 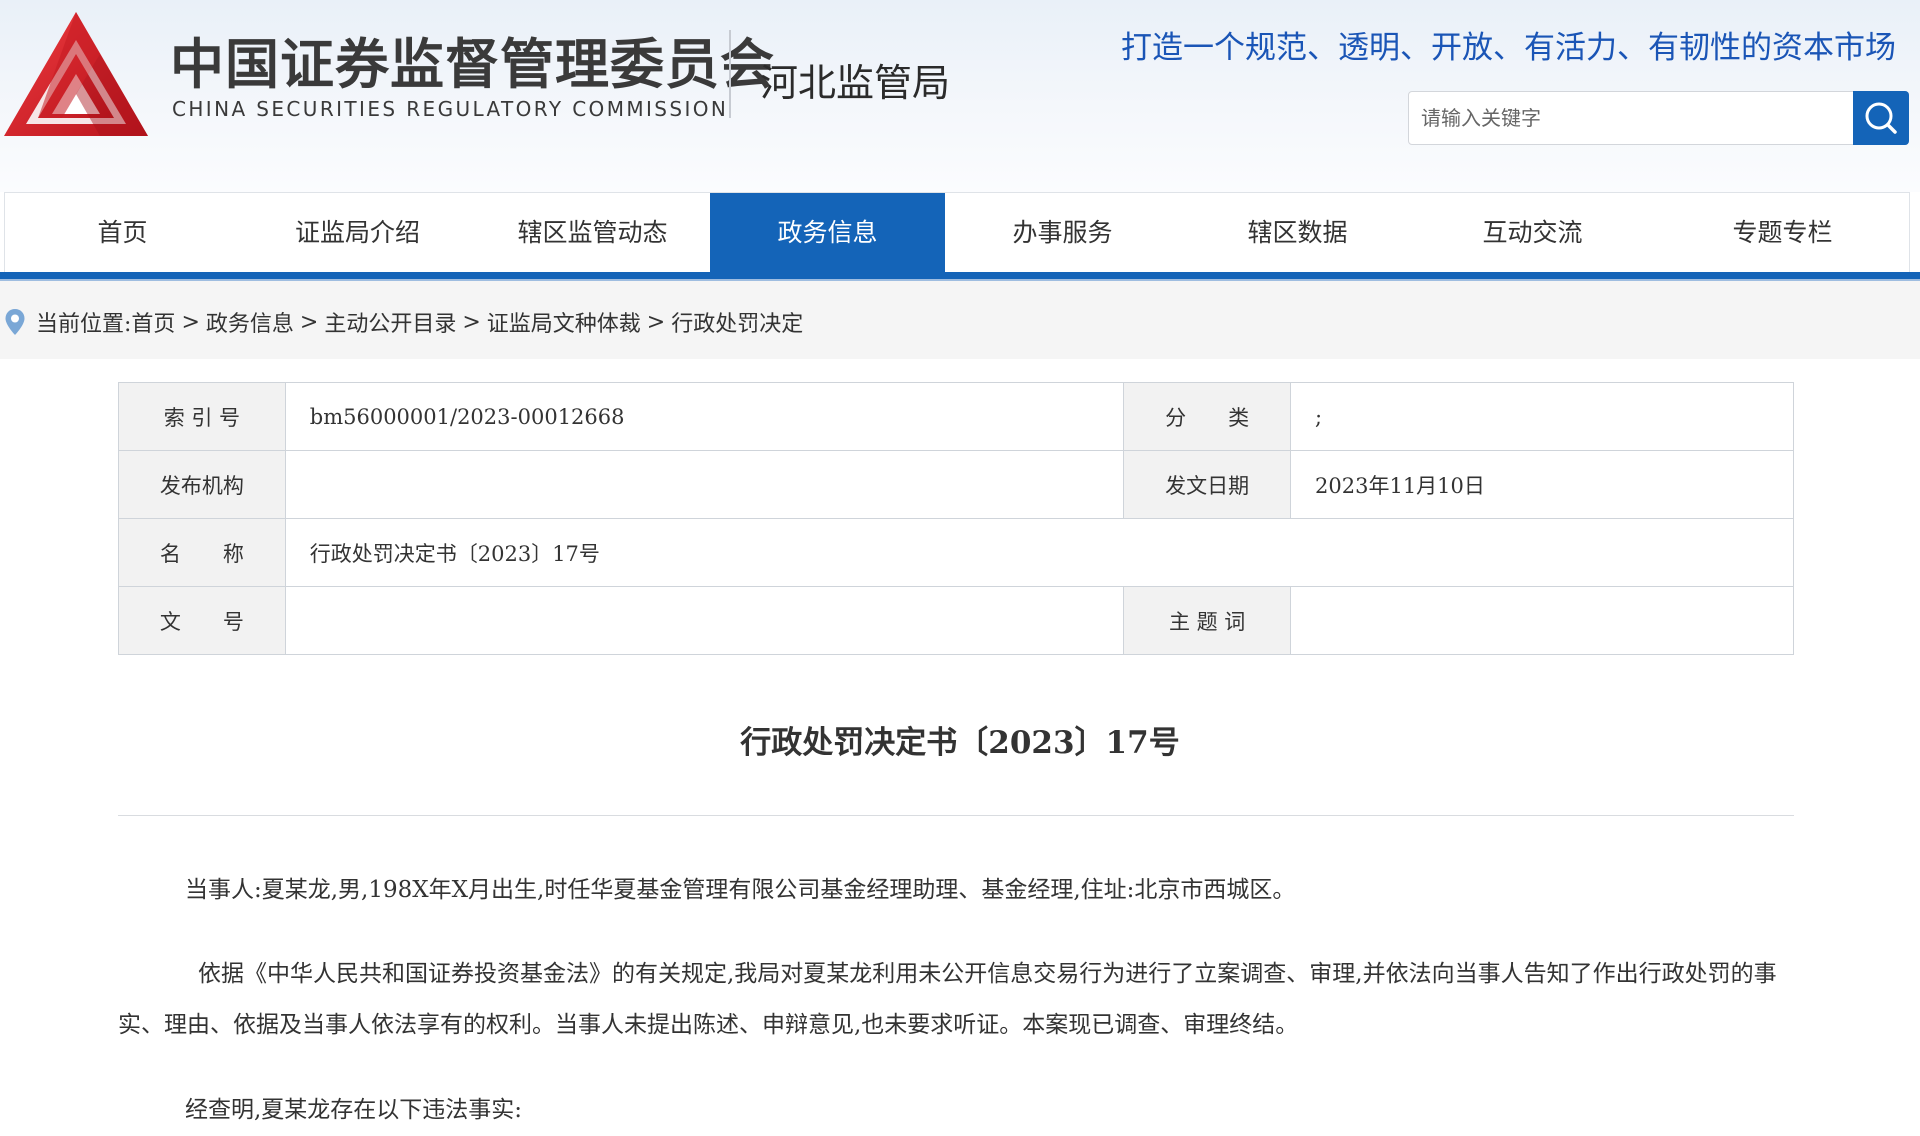 I want to click on document-number-value, so click(x=704, y=620).